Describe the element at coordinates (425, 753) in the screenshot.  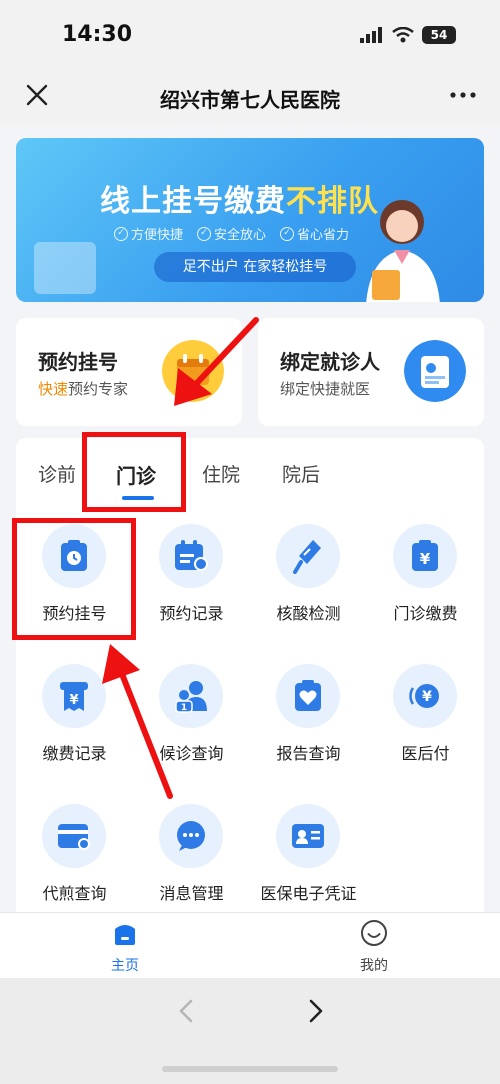
I see `grid-label: 医后付` at that location.